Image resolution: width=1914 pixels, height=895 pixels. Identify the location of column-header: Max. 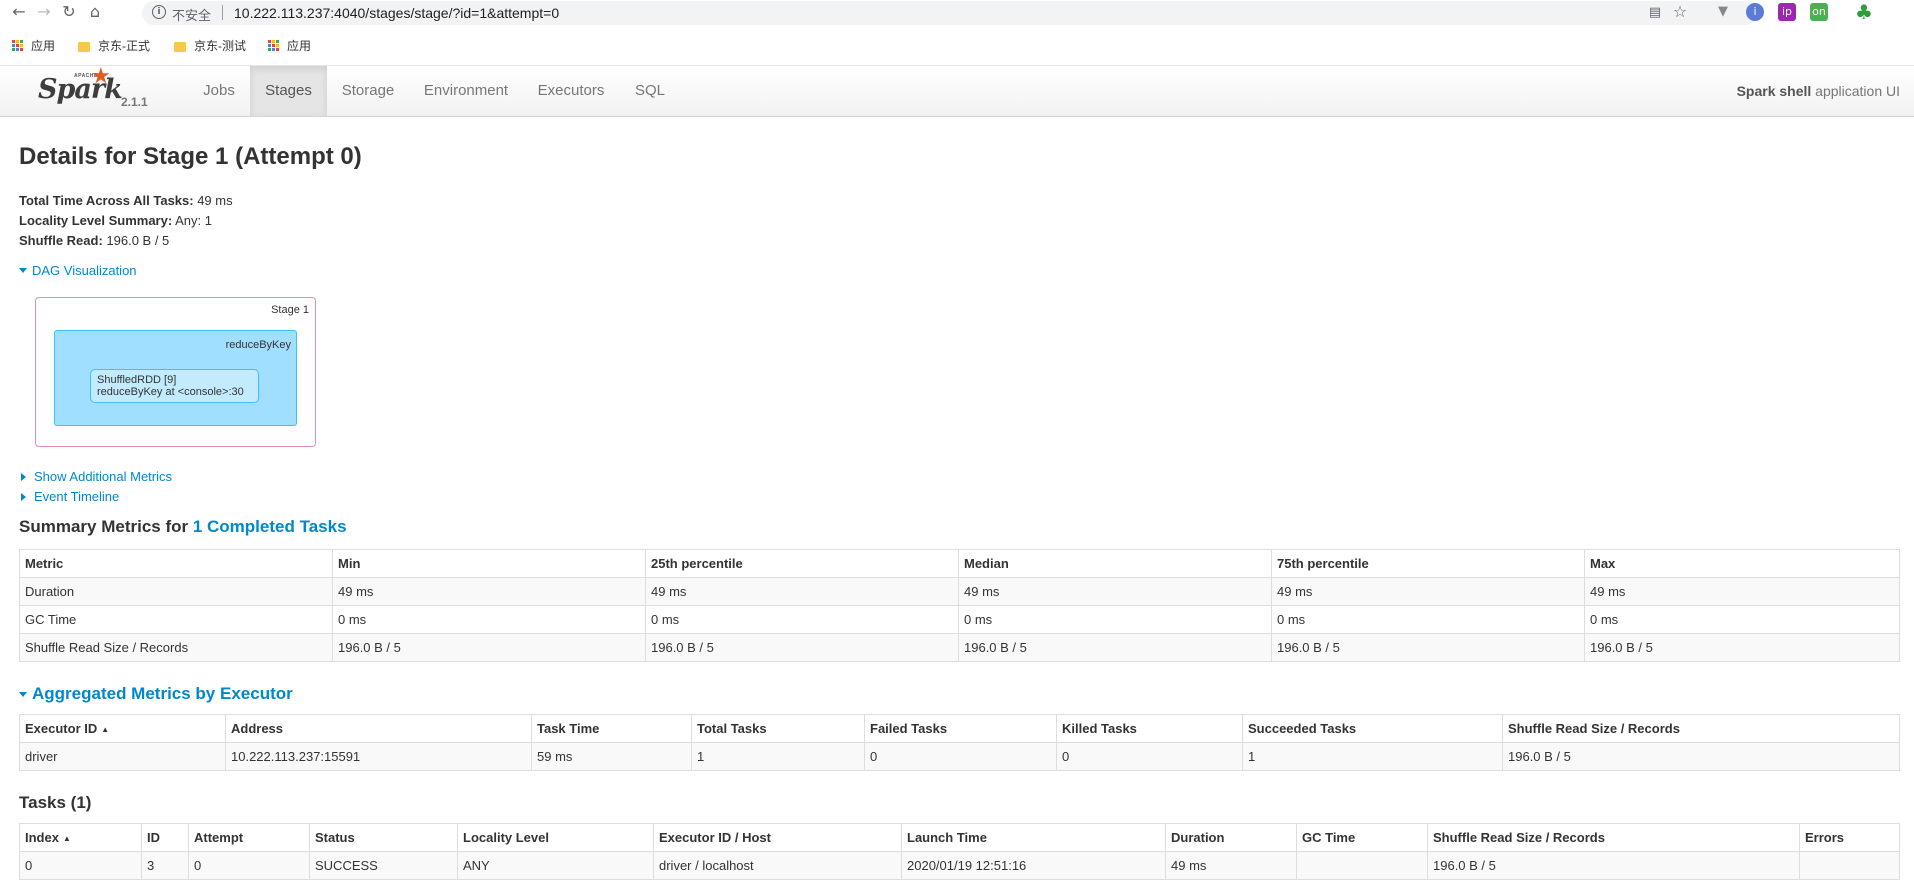
(1742, 563).